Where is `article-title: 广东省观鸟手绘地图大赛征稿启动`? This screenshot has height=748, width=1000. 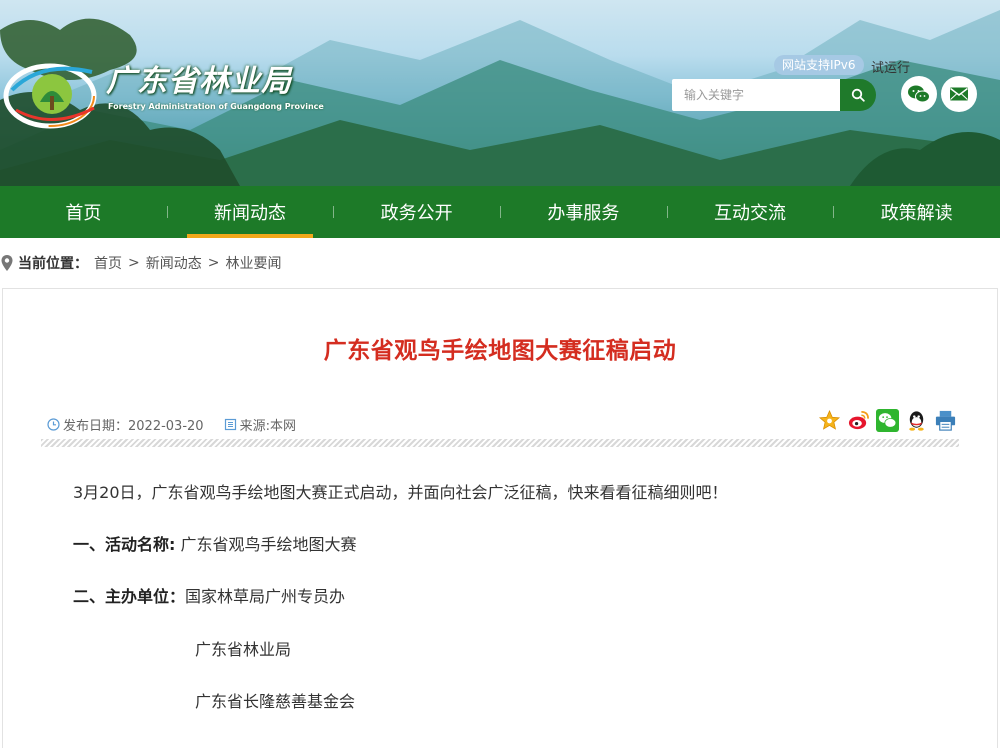
article-title: 广东省观鸟手绘地图大赛征稿启动 is located at coordinates (500, 351).